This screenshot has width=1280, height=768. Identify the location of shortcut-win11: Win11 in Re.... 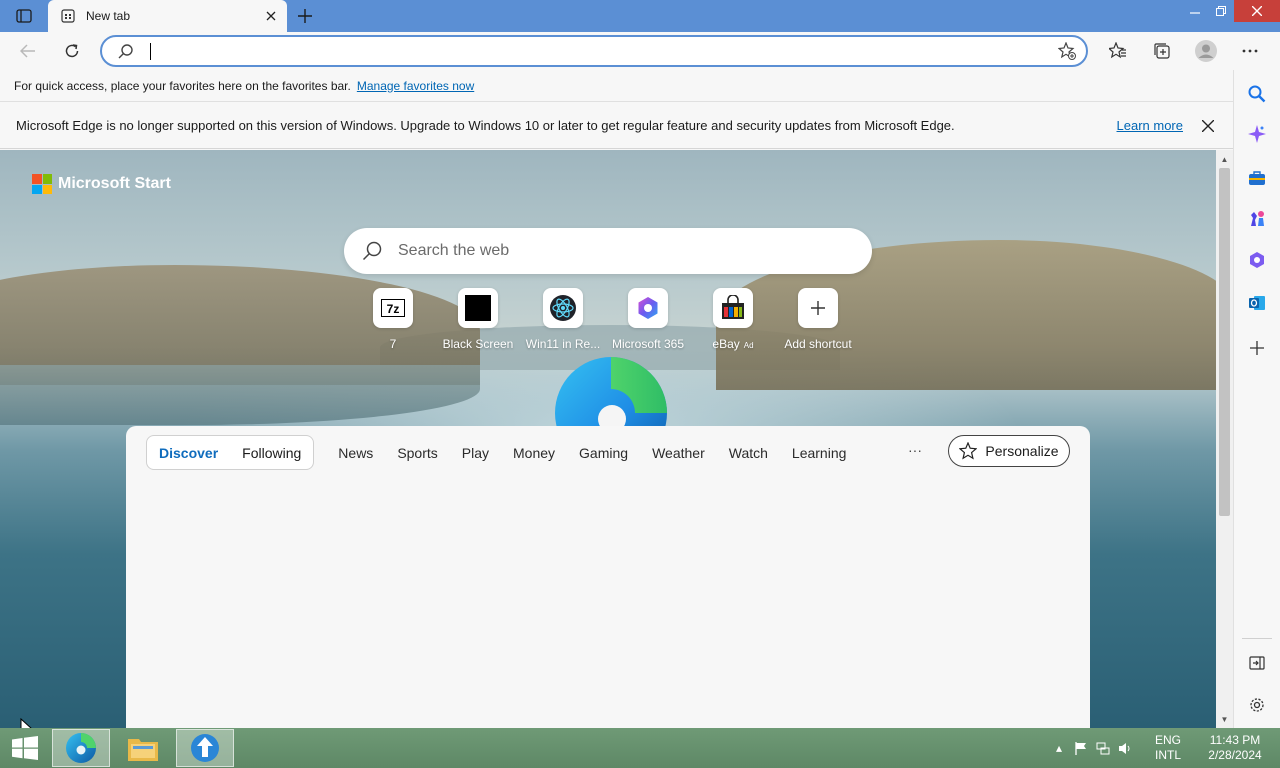
(563, 319).